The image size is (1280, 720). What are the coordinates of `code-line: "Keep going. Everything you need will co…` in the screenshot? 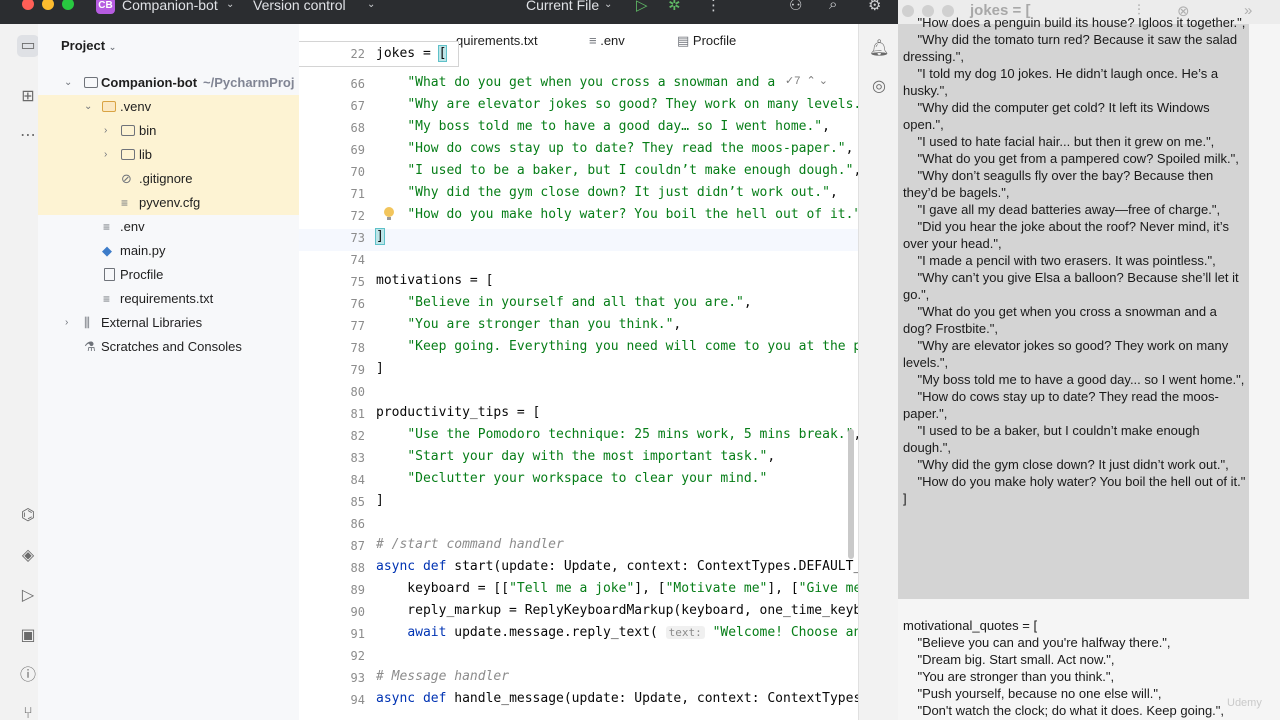 It's located at (617, 346).